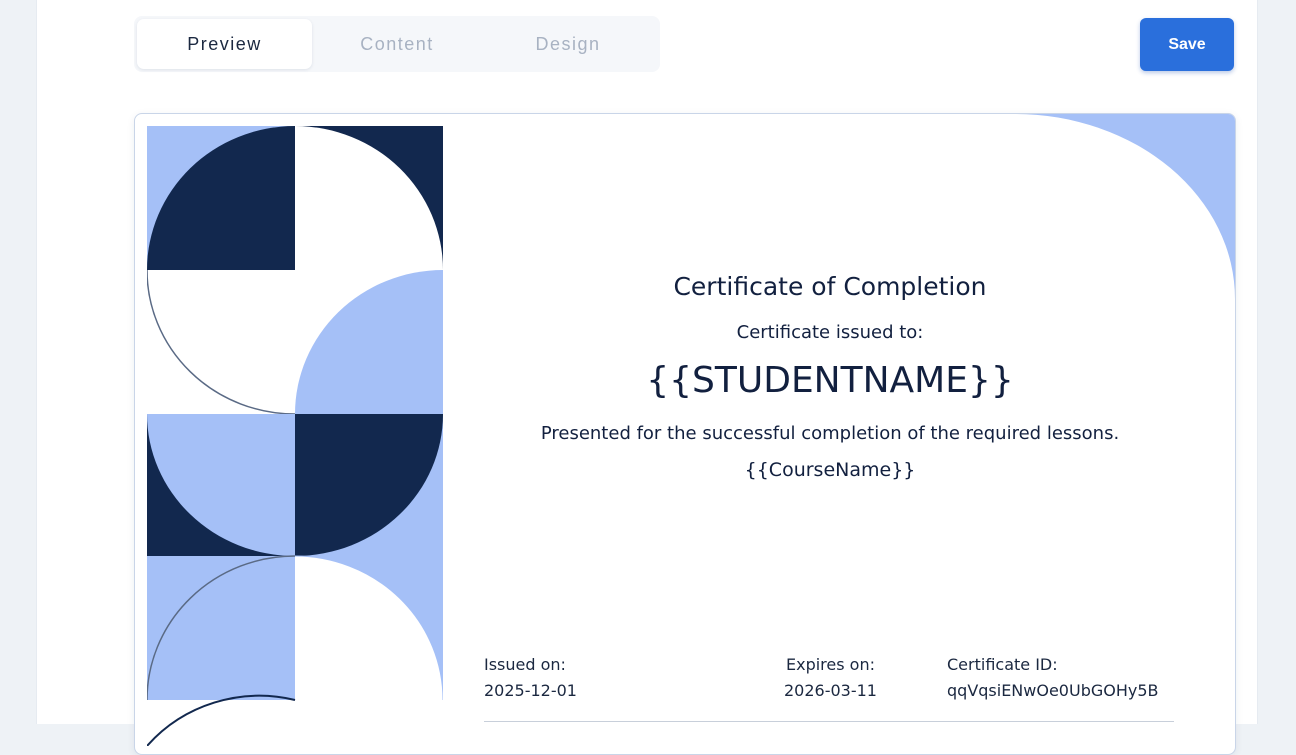 This screenshot has height=755, width=1296. Describe the element at coordinates (830, 470) in the screenshot. I see `course-name-placeholder: {{CourseName}}` at that location.